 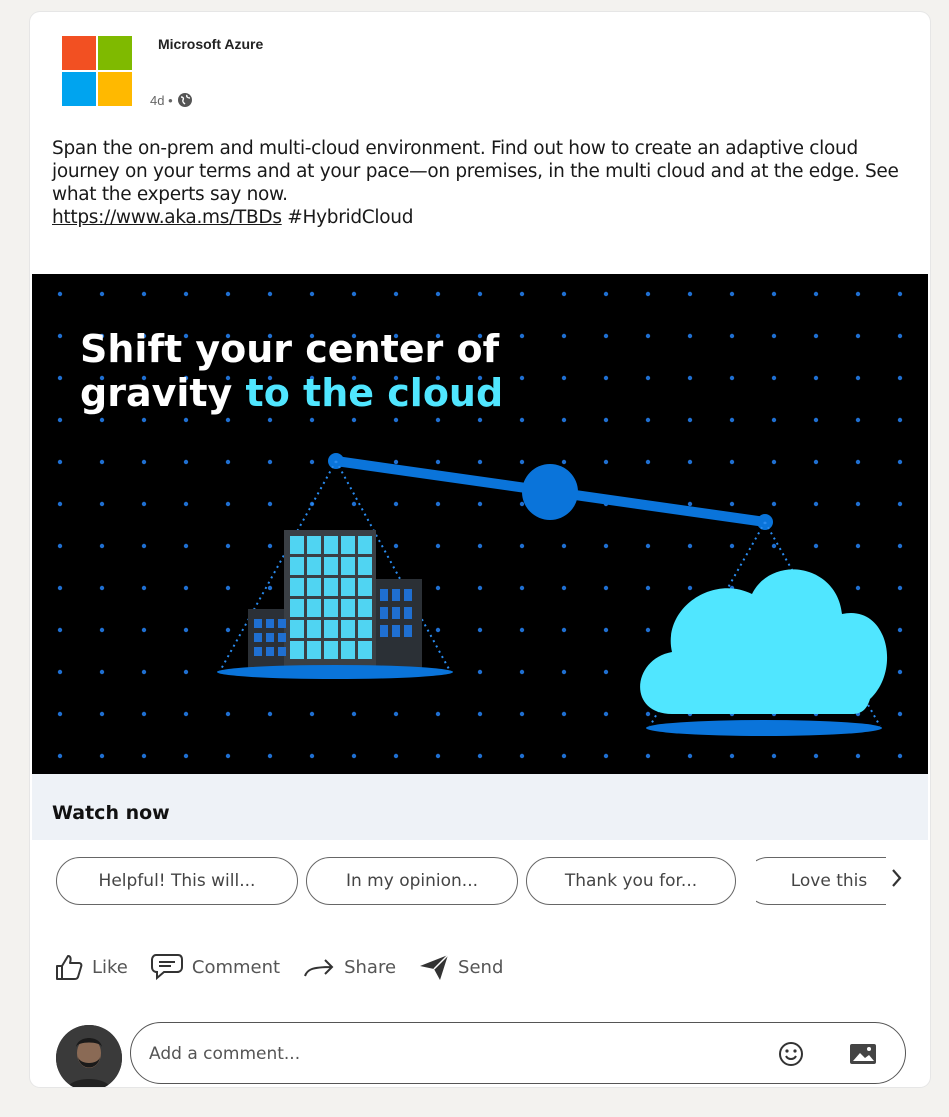 What do you see at coordinates (69, 967) in the screenshot?
I see `thumbs-up-icon` at bounding box center [69, 967].